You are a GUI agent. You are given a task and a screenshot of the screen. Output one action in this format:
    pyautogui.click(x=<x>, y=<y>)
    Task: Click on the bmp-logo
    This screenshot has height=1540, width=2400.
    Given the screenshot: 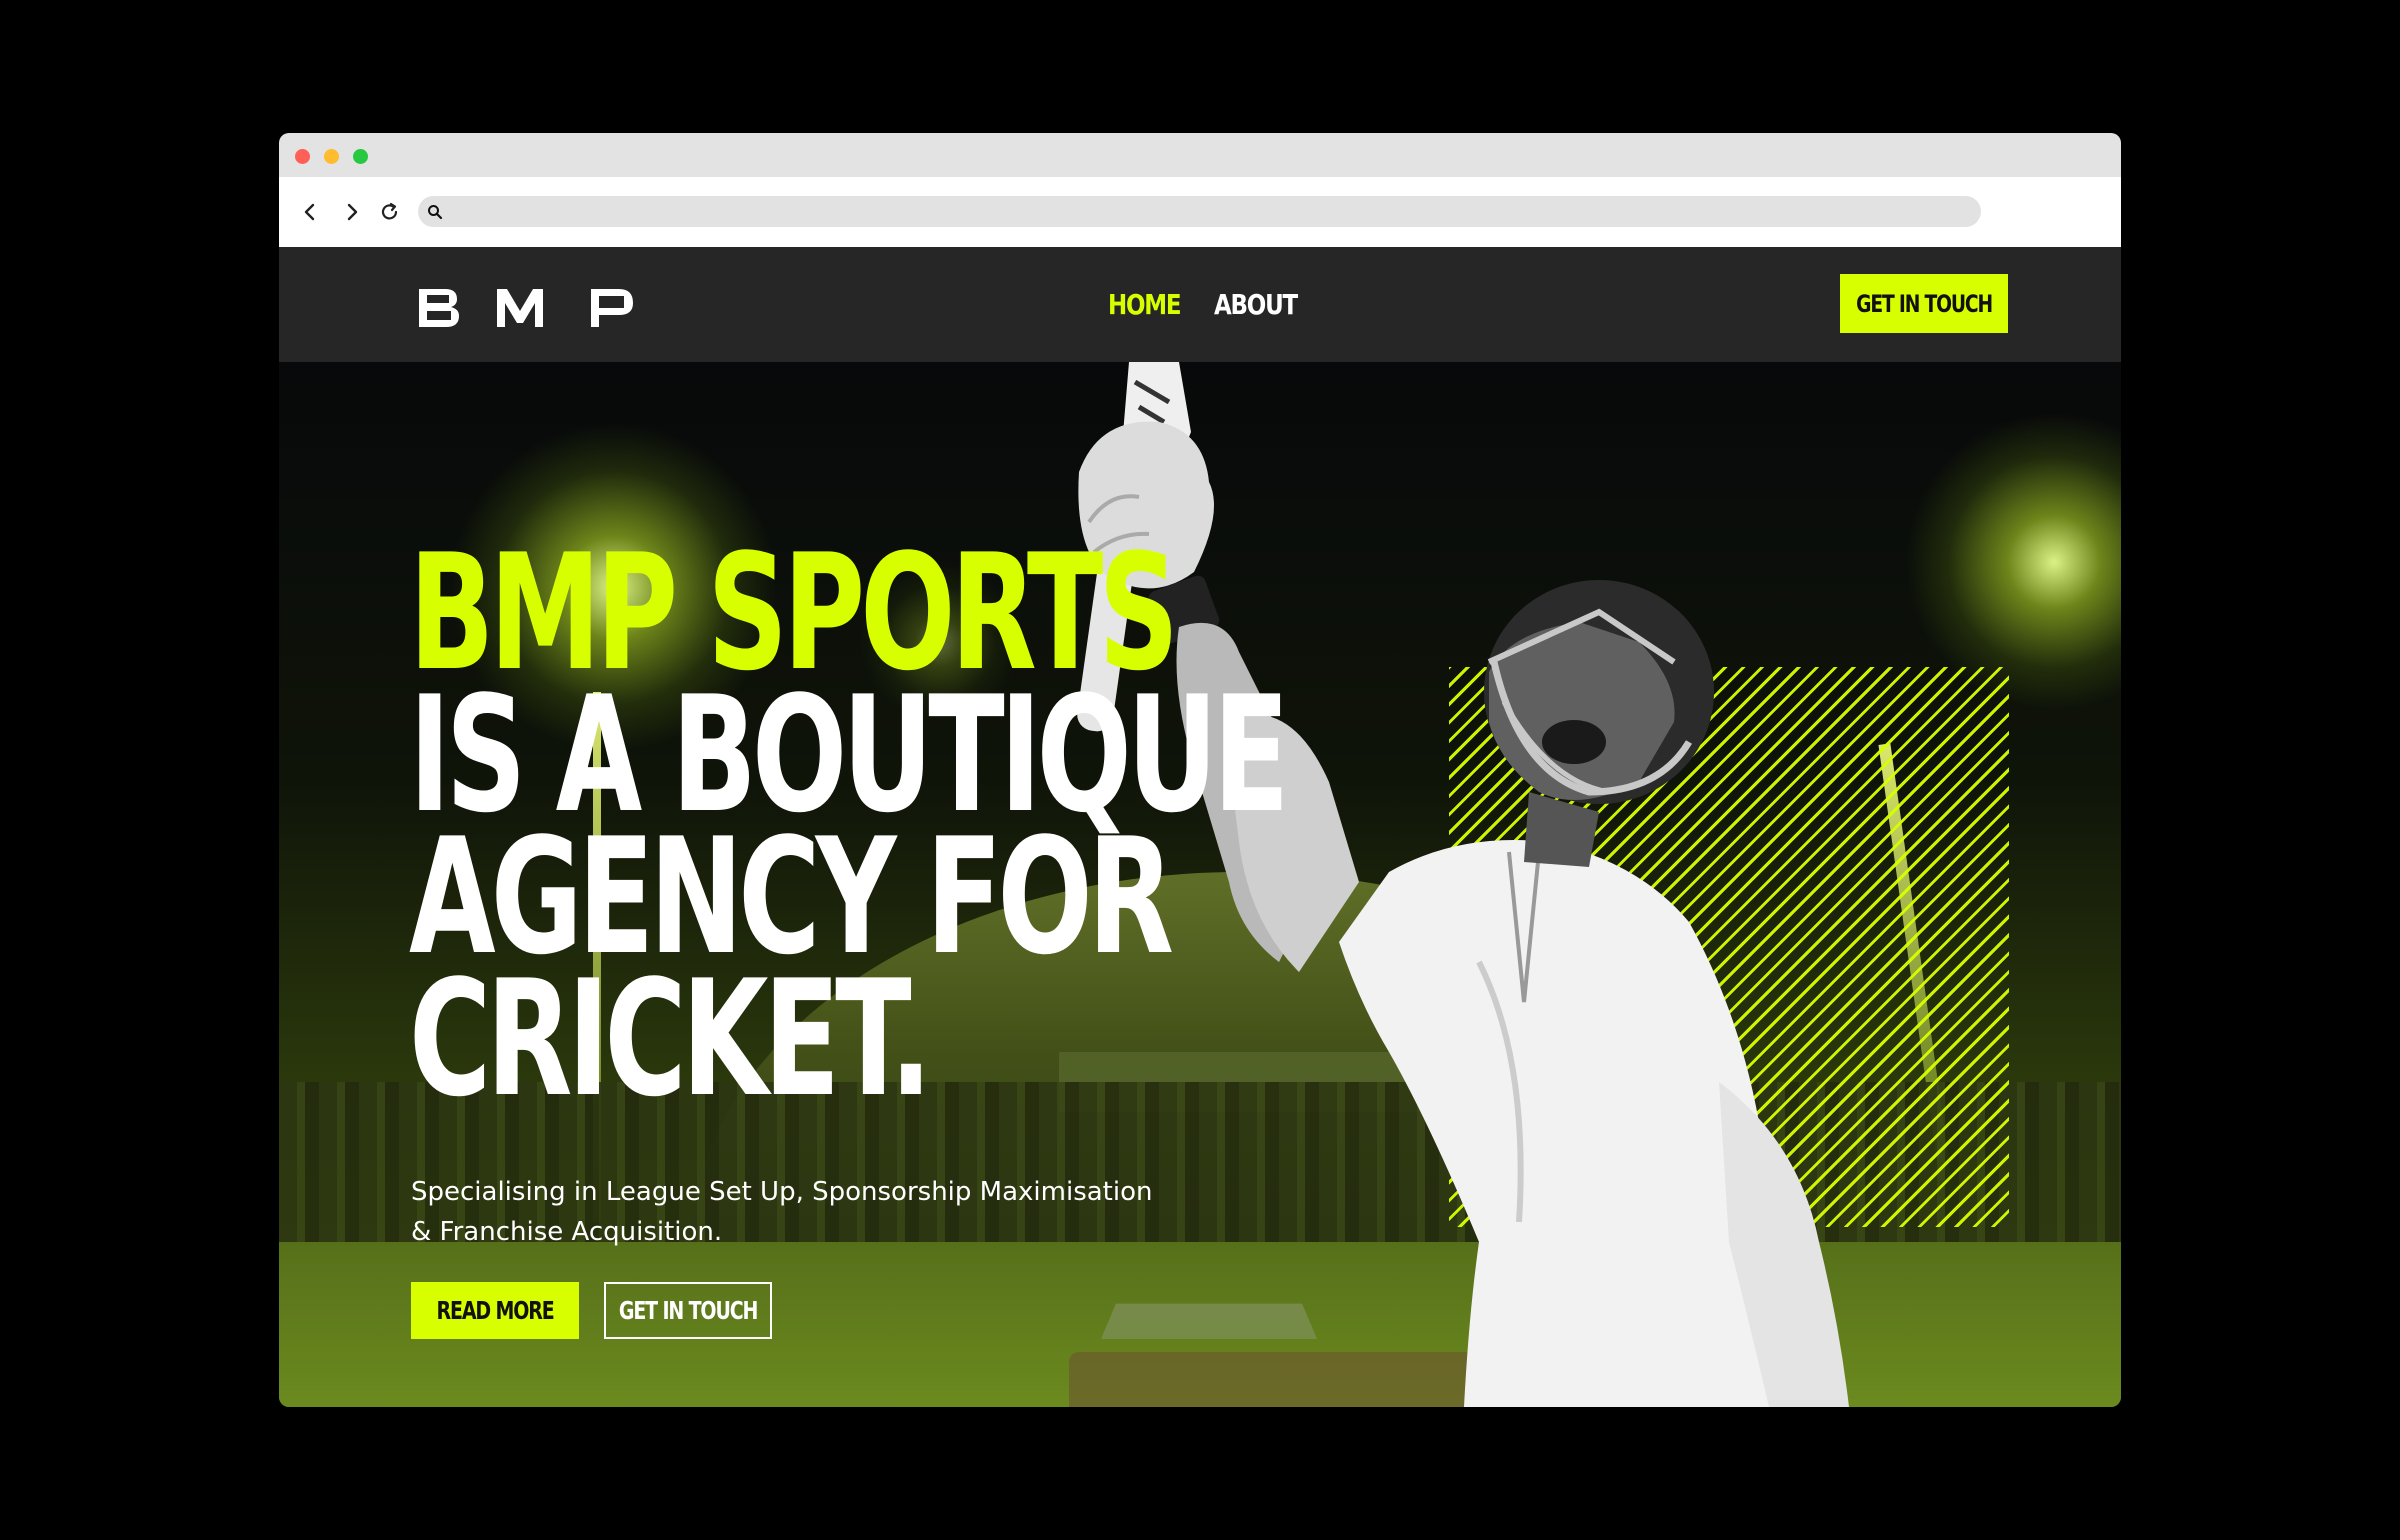 What is the action you would take?
    pyautogui.click(x=527, y=306)
    